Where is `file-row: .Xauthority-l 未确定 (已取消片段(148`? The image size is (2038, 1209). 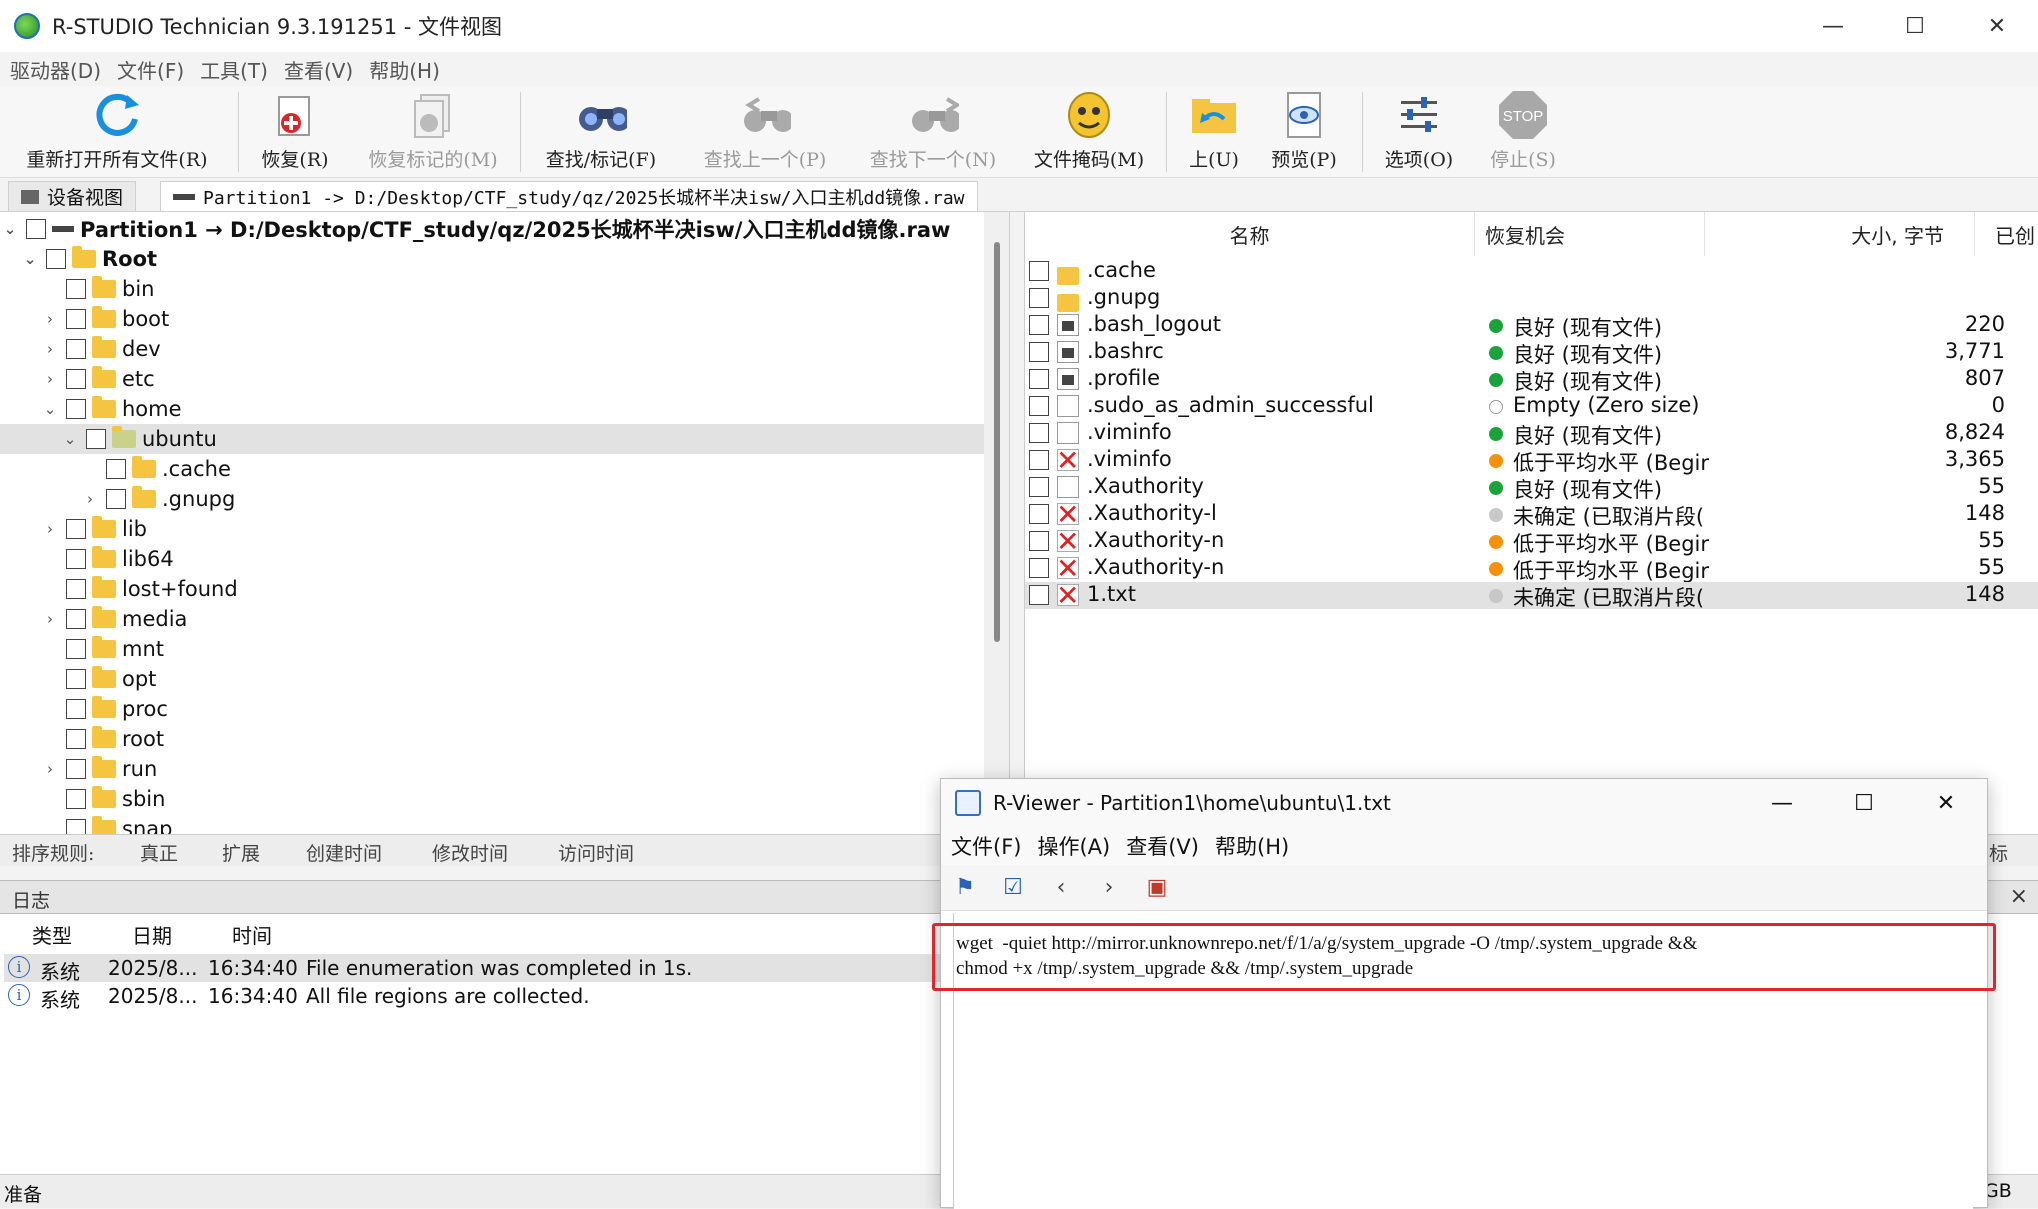
file-row: .Xauthority-l 未确定 (已取消片段(148 is located at coordinates (1531, 514).